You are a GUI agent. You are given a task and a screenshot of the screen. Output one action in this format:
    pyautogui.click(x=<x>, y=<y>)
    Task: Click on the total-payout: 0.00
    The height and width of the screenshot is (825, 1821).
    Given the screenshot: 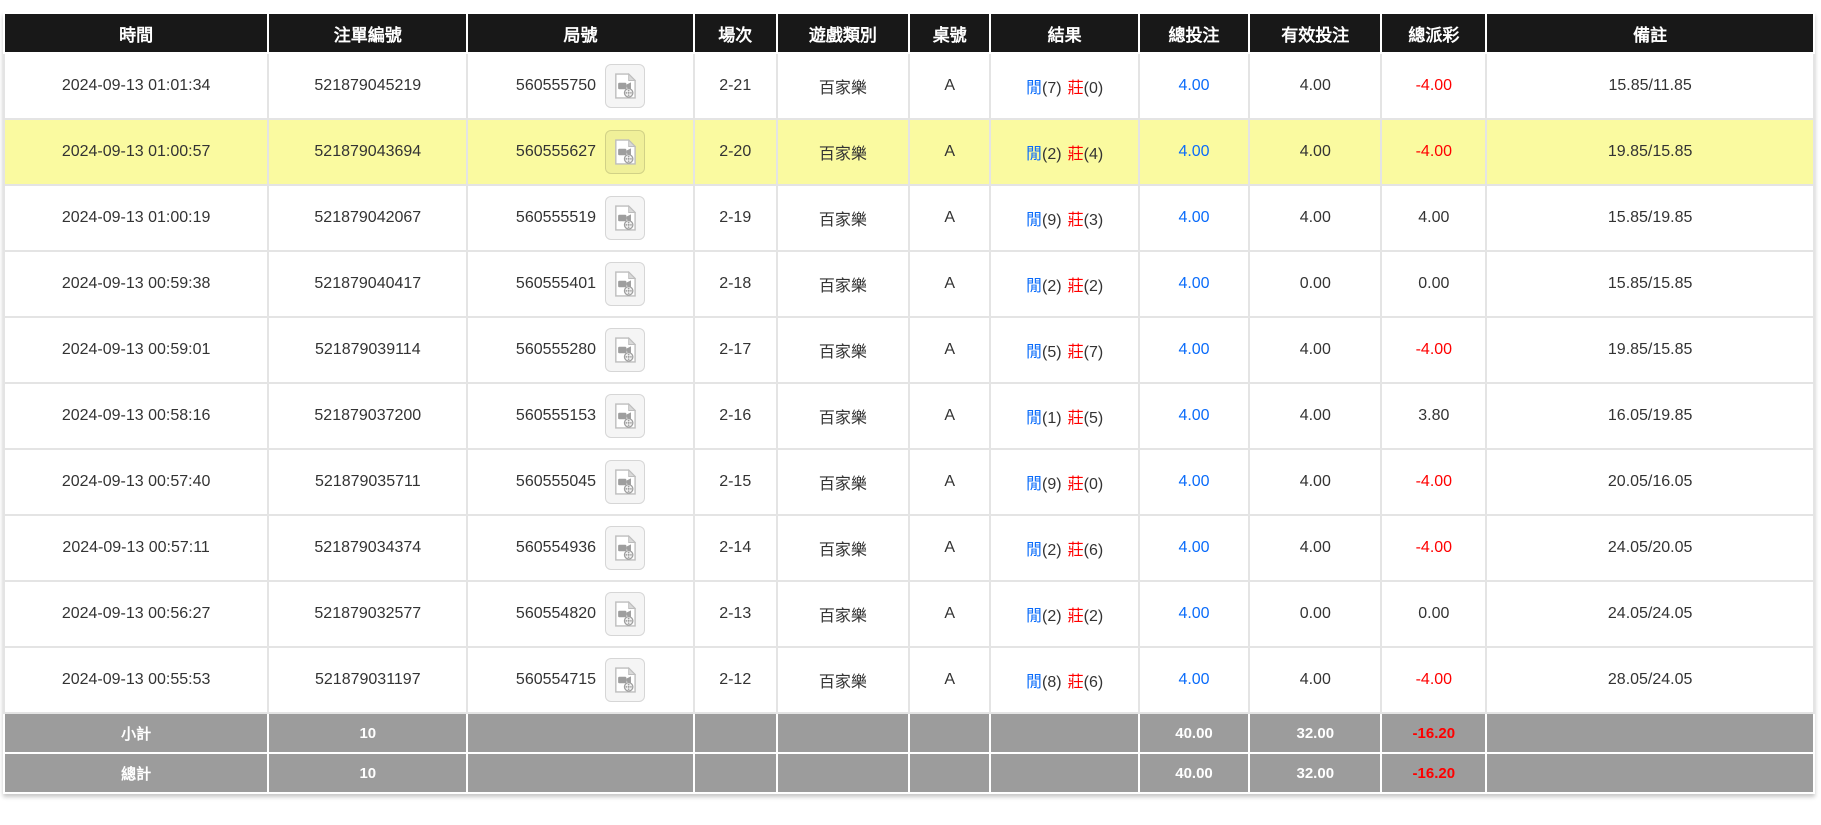 What is the action you would take?
    pyautogui.click(x=1434, y=283)
    